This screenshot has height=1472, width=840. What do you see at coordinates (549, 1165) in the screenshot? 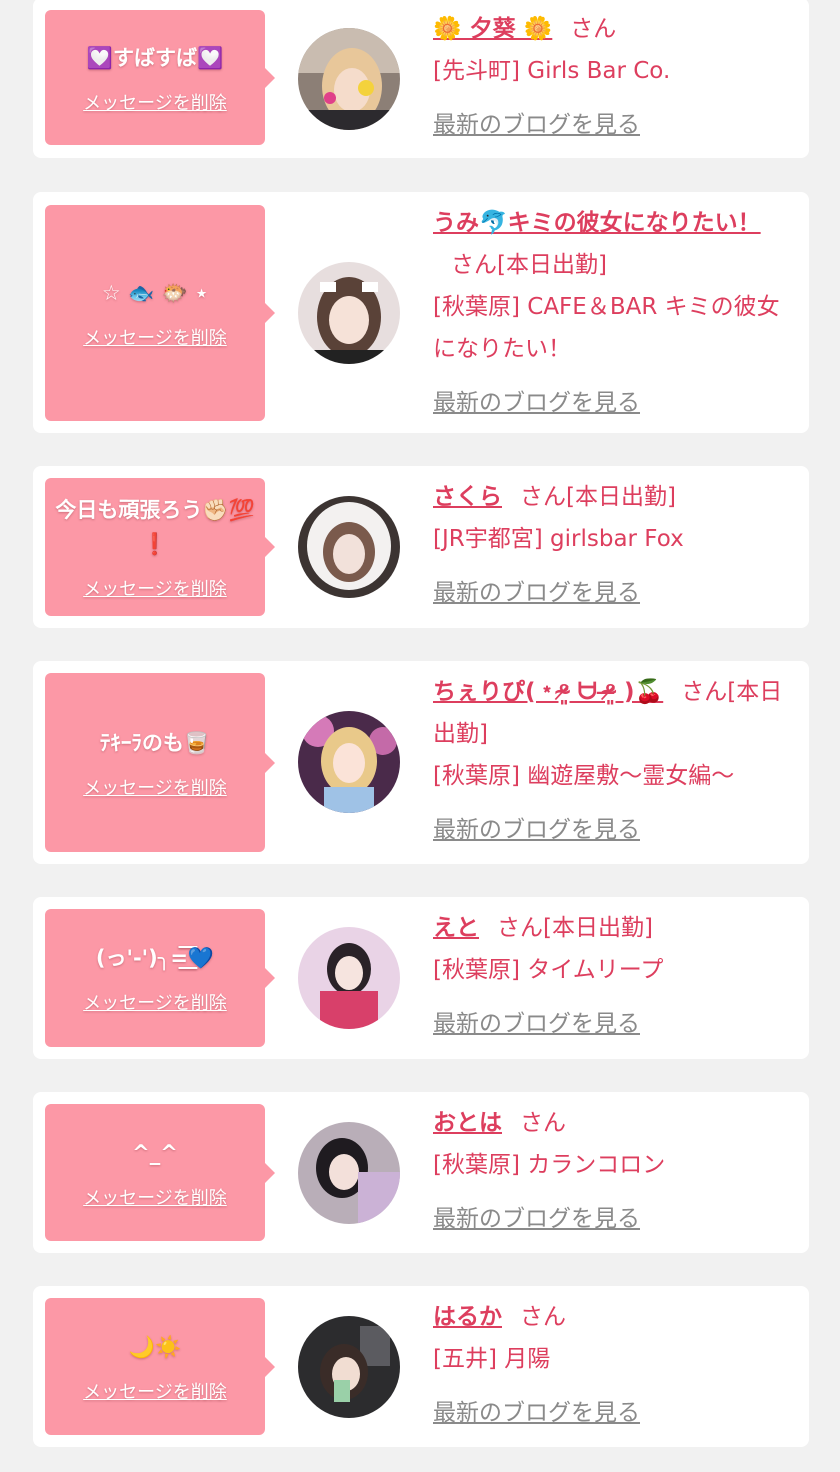
I see `shop-label: [秋葉原] カランコロン` at bounding box center [549, 1165].